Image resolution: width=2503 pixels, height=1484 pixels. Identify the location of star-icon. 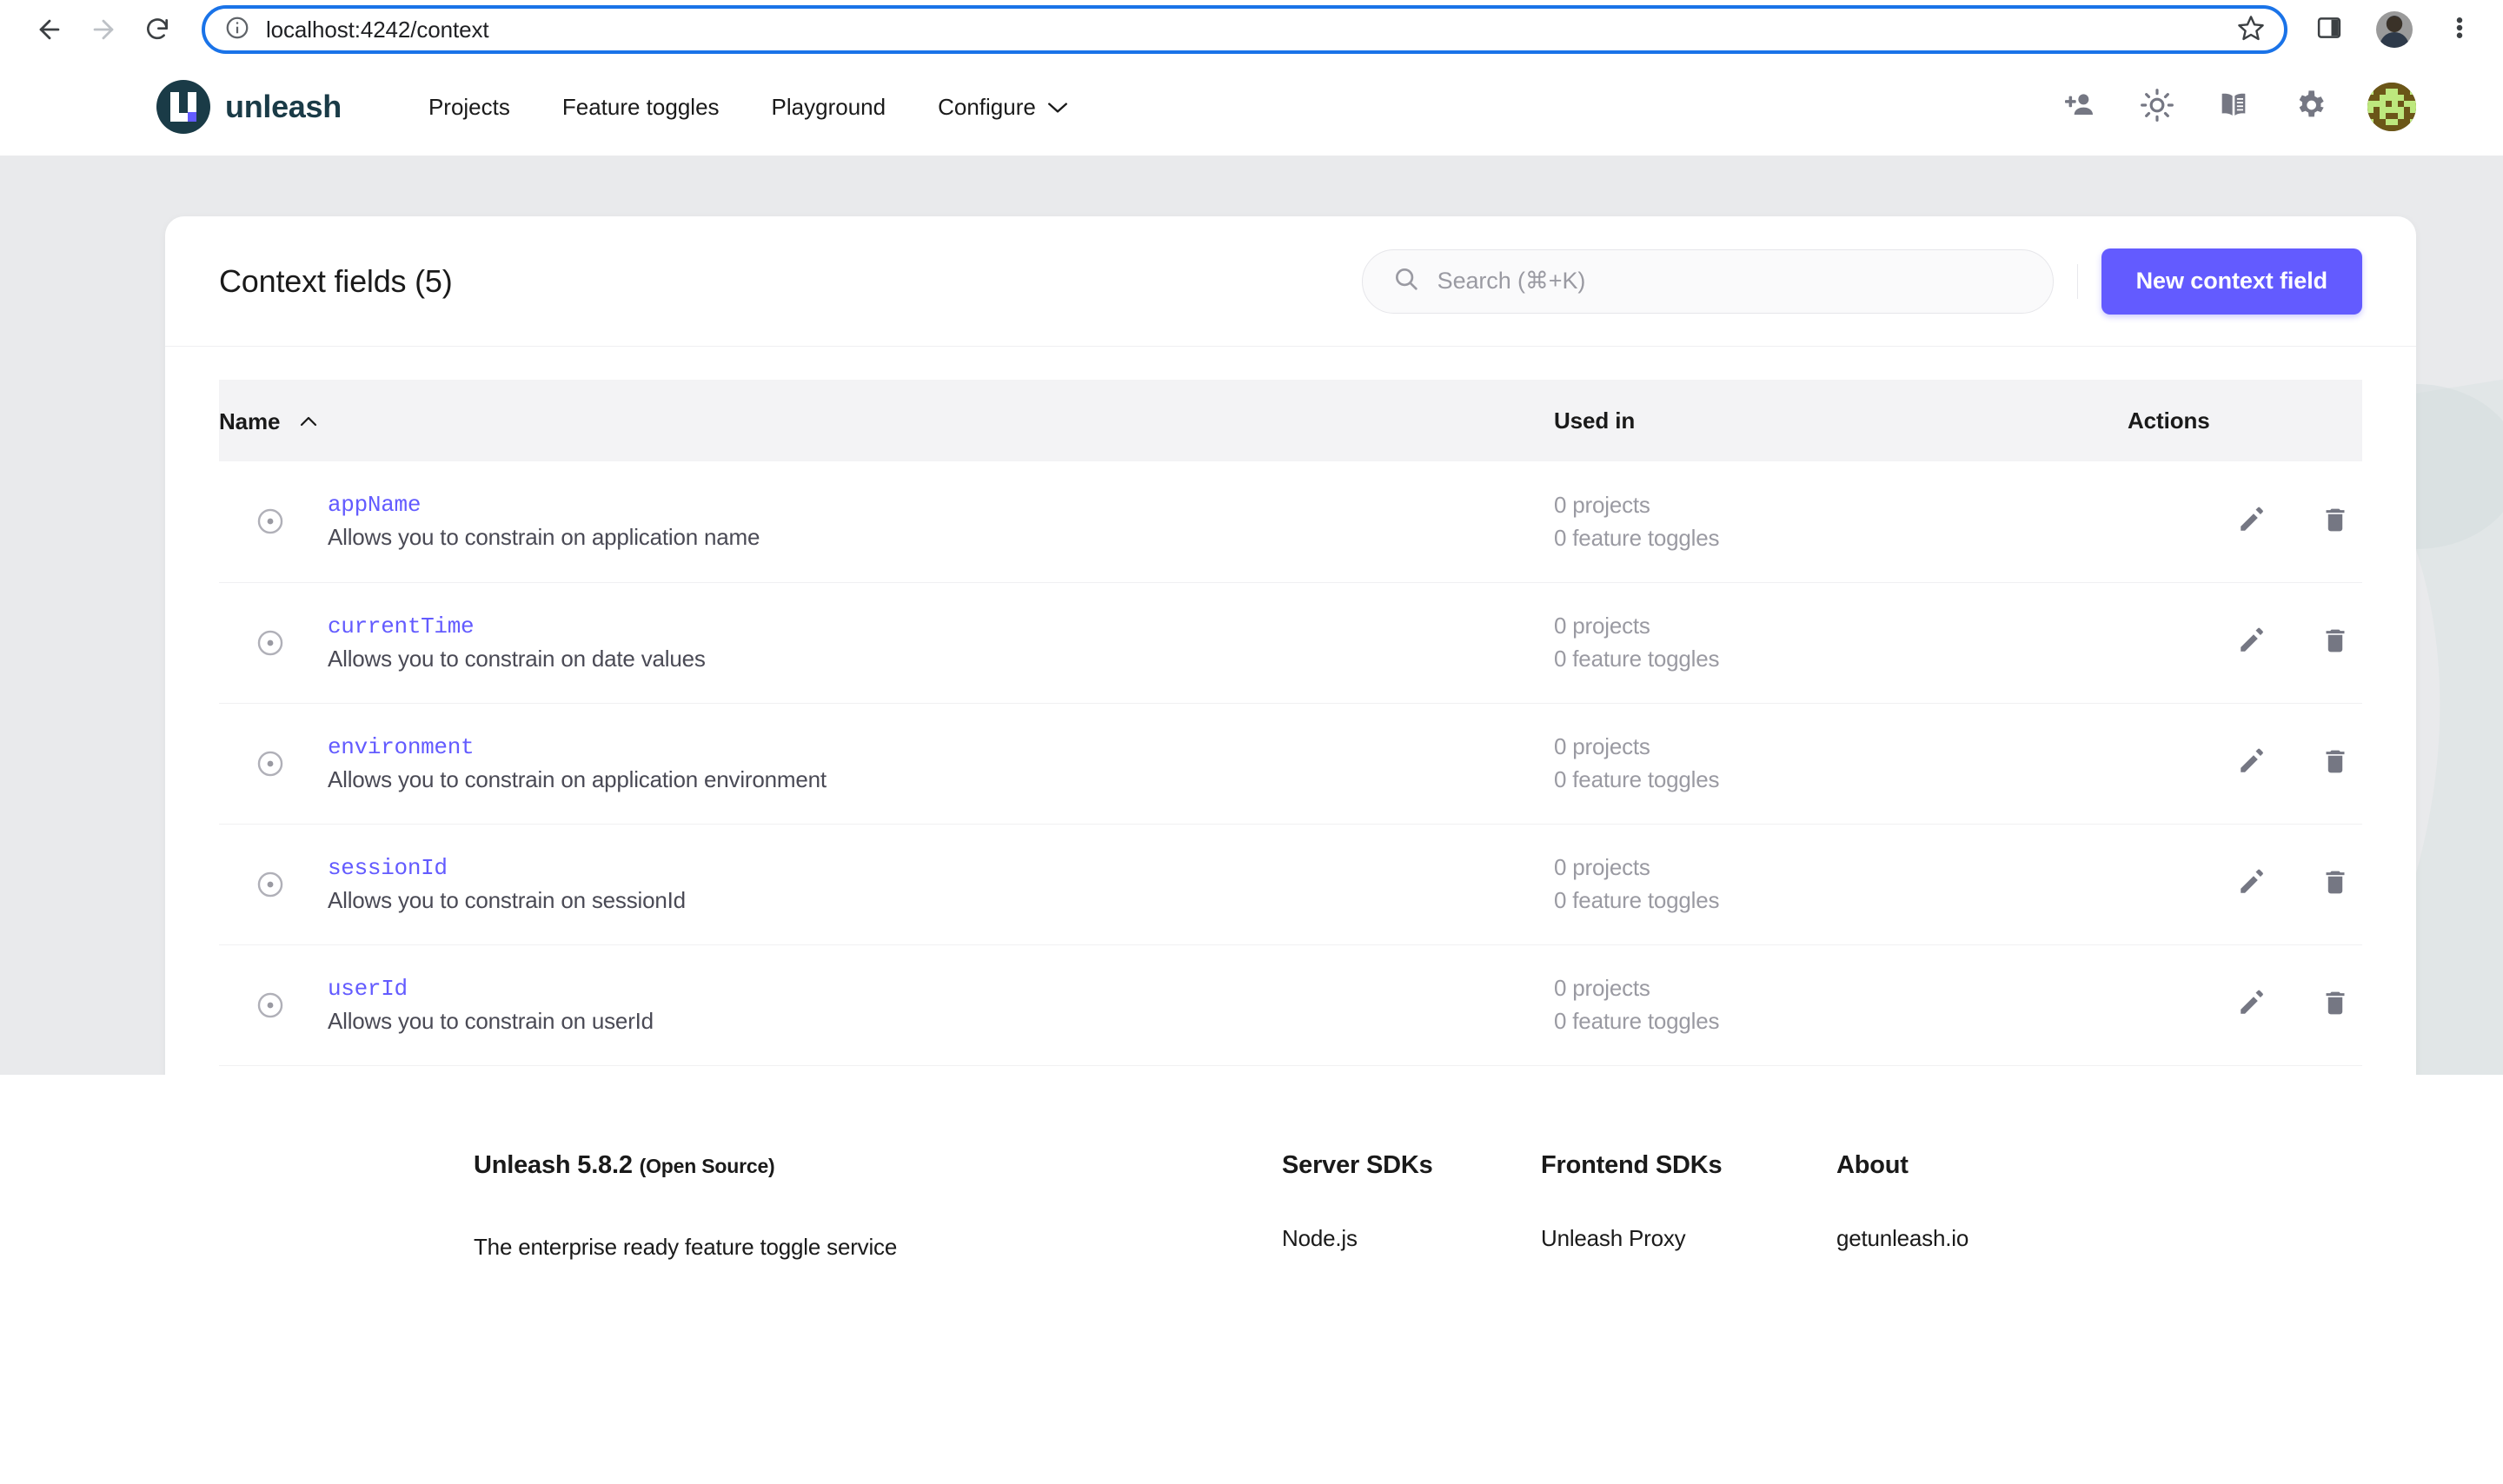
(2251, 30).